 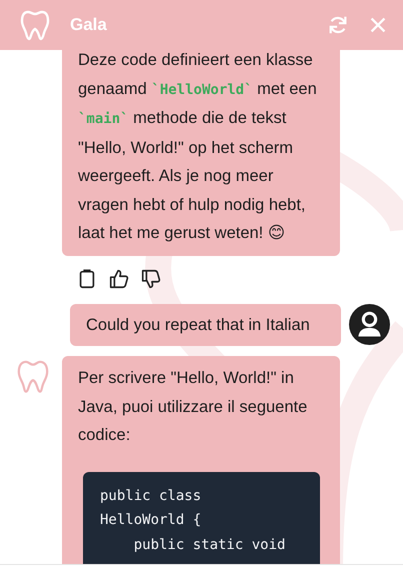 I want to click on message-text: Could you repeat that in Italian, so click(x=198, y=325).